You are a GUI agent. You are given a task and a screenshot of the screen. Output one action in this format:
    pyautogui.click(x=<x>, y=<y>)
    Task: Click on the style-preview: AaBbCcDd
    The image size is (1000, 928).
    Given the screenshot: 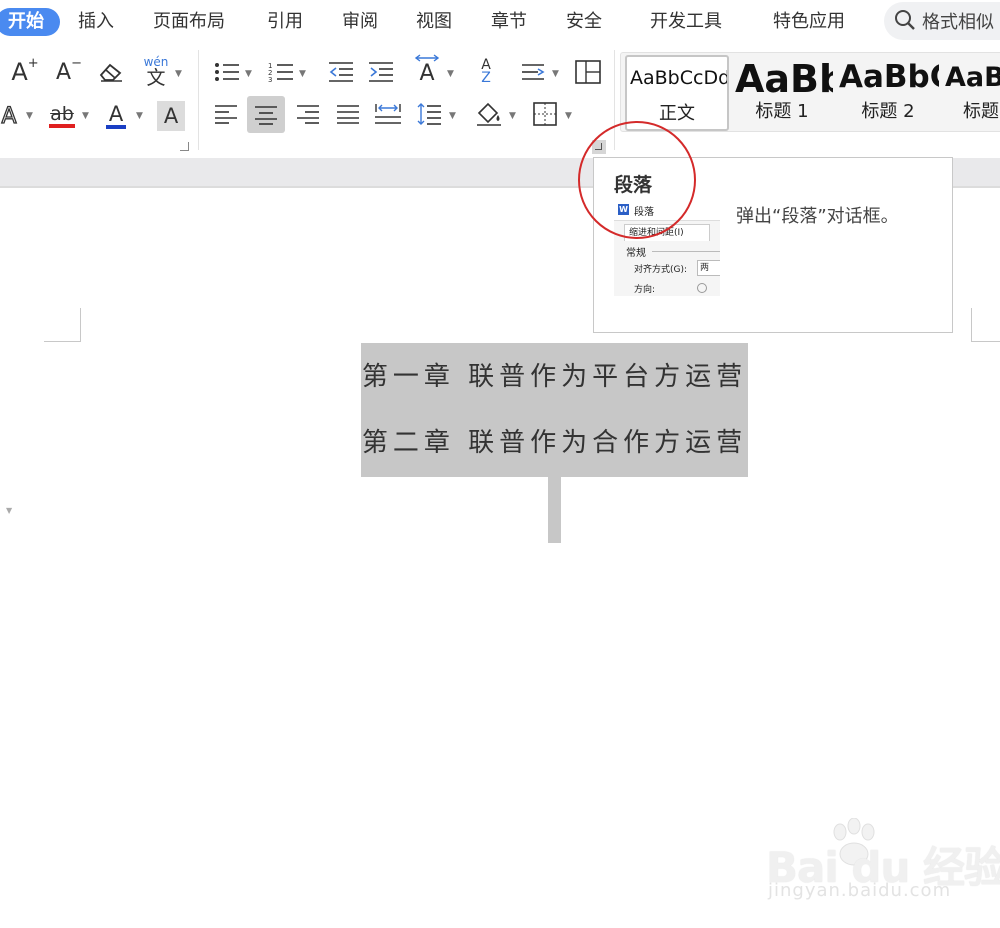 What is the action you would take?
    pyautogui.click(x=679, y=78)
    